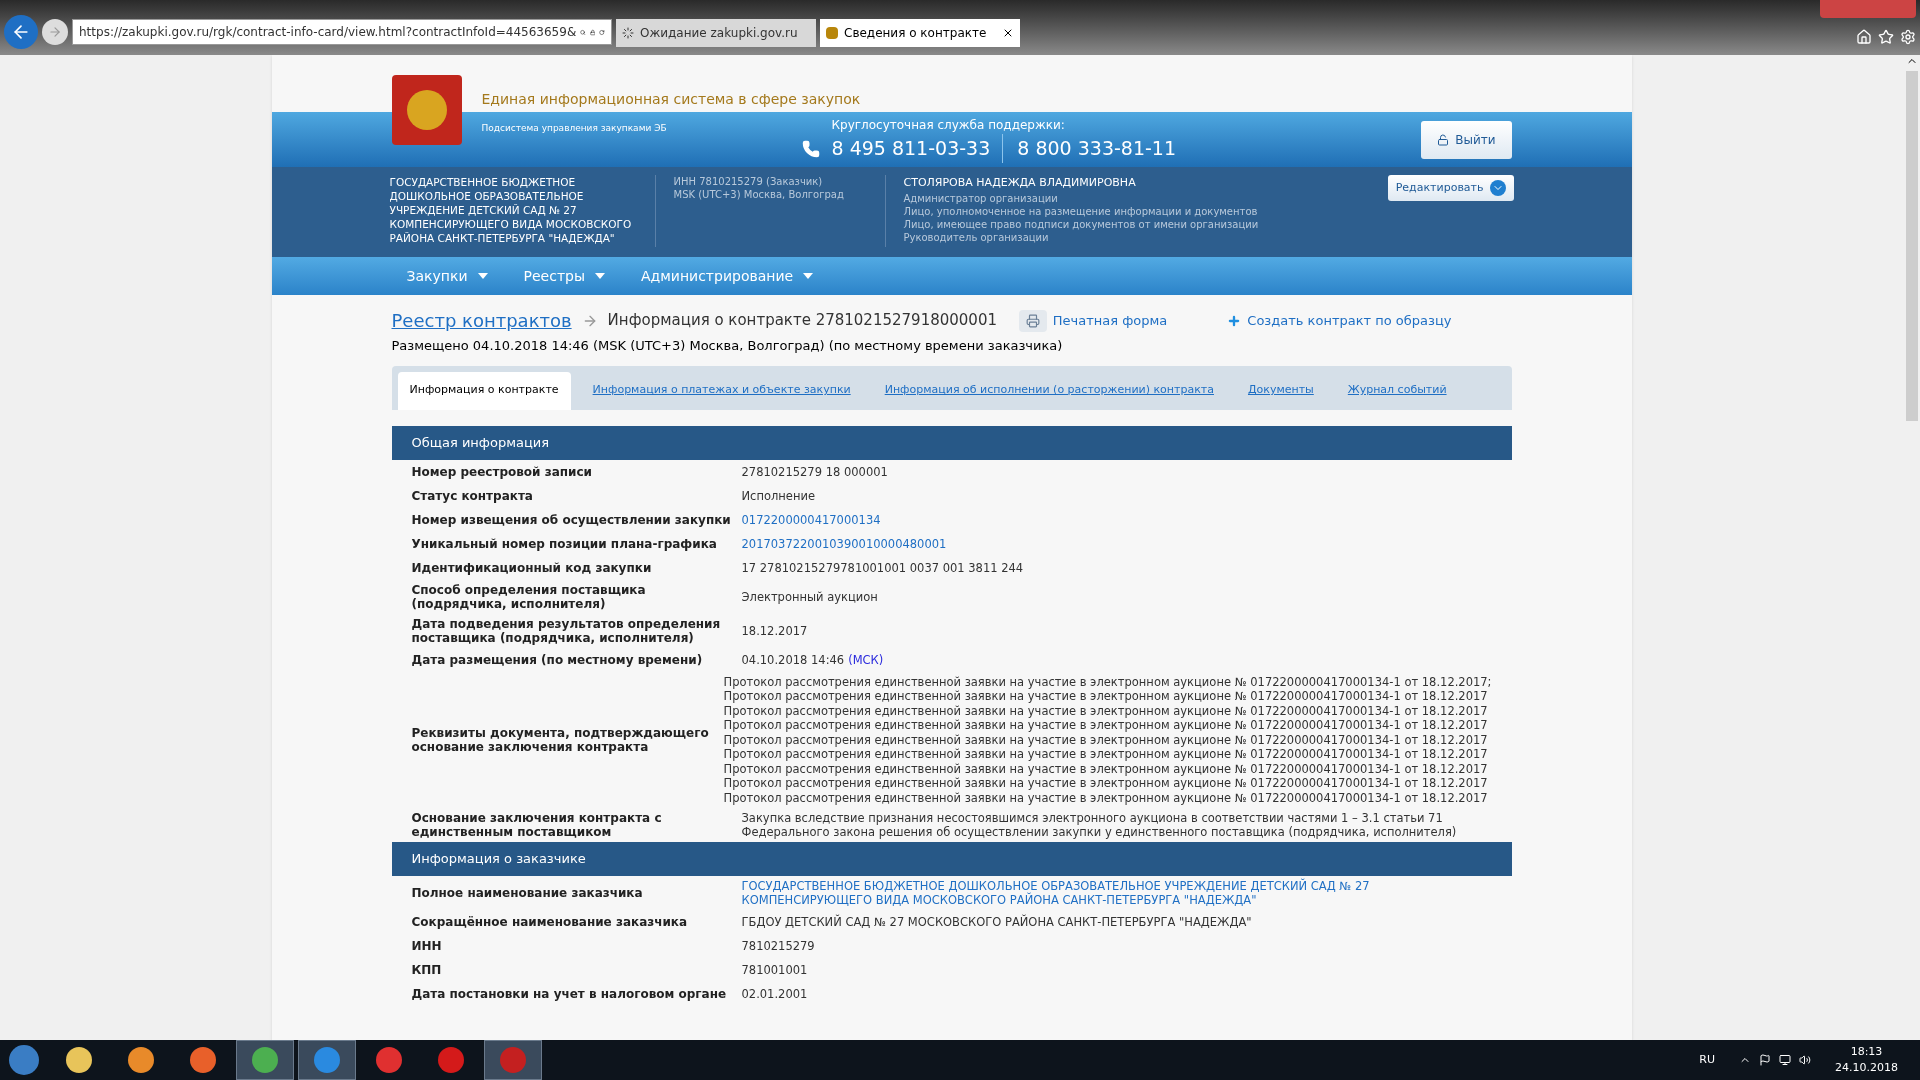 Image resolution: width=1920 pixels, height=1080 pixels. I want to click on org-detail: MSK (UTC+3) Москва, Волгоград, so click(759, 194).